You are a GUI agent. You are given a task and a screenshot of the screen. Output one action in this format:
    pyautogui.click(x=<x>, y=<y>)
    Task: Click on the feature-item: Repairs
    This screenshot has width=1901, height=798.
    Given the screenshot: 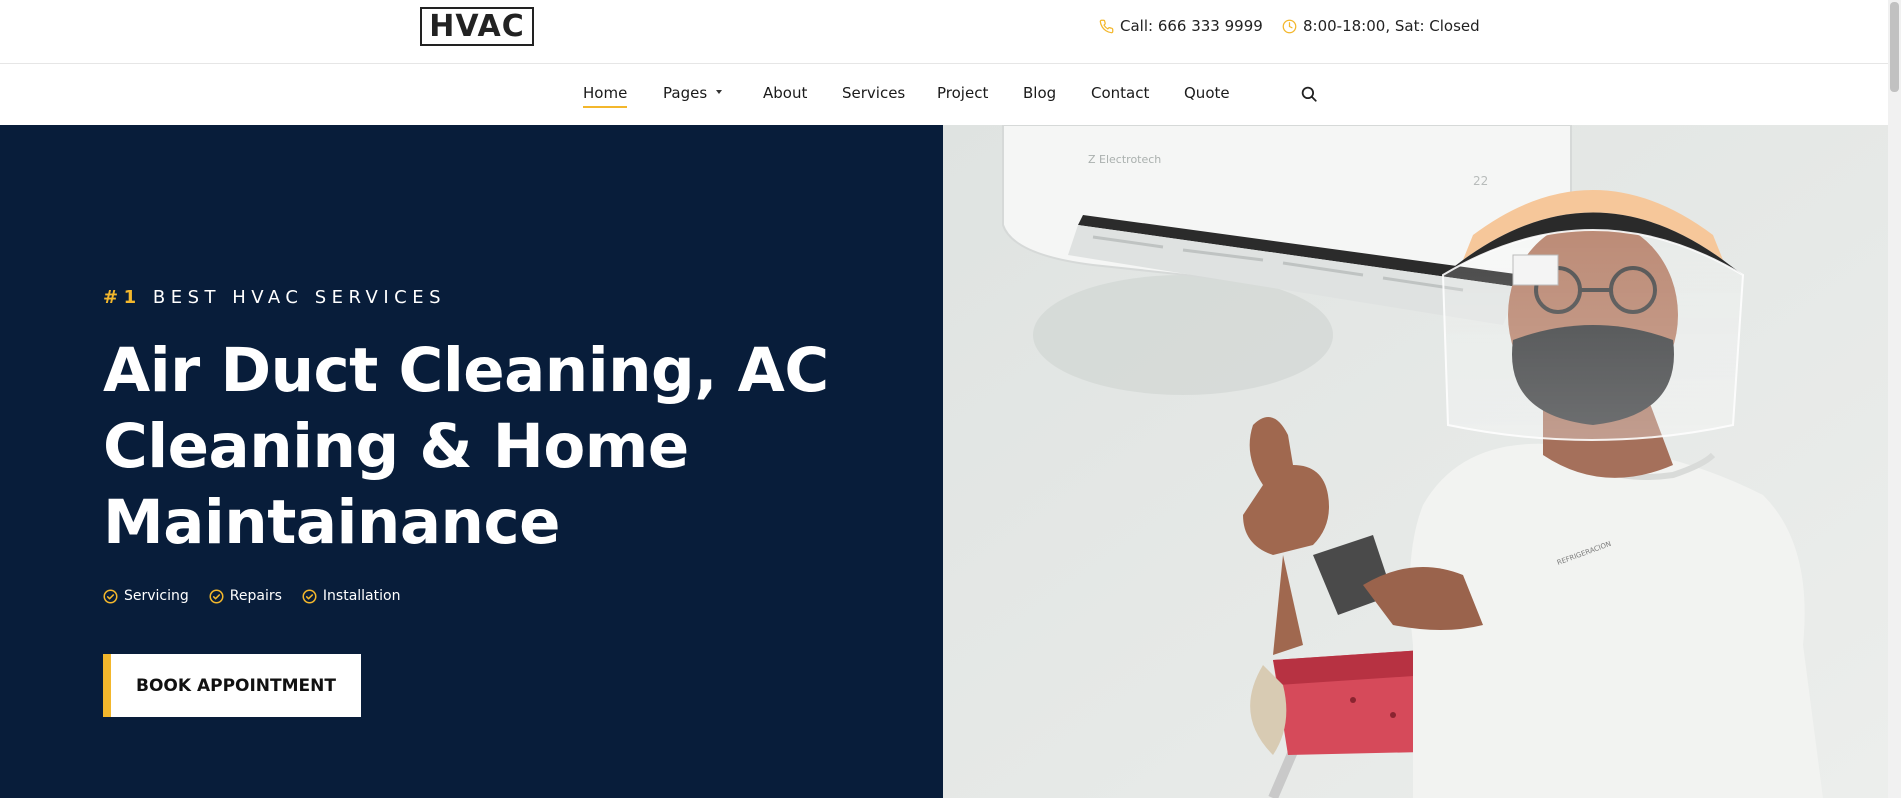 What is the action you would take?
    pyautogui.click(x=245, y=596)
    